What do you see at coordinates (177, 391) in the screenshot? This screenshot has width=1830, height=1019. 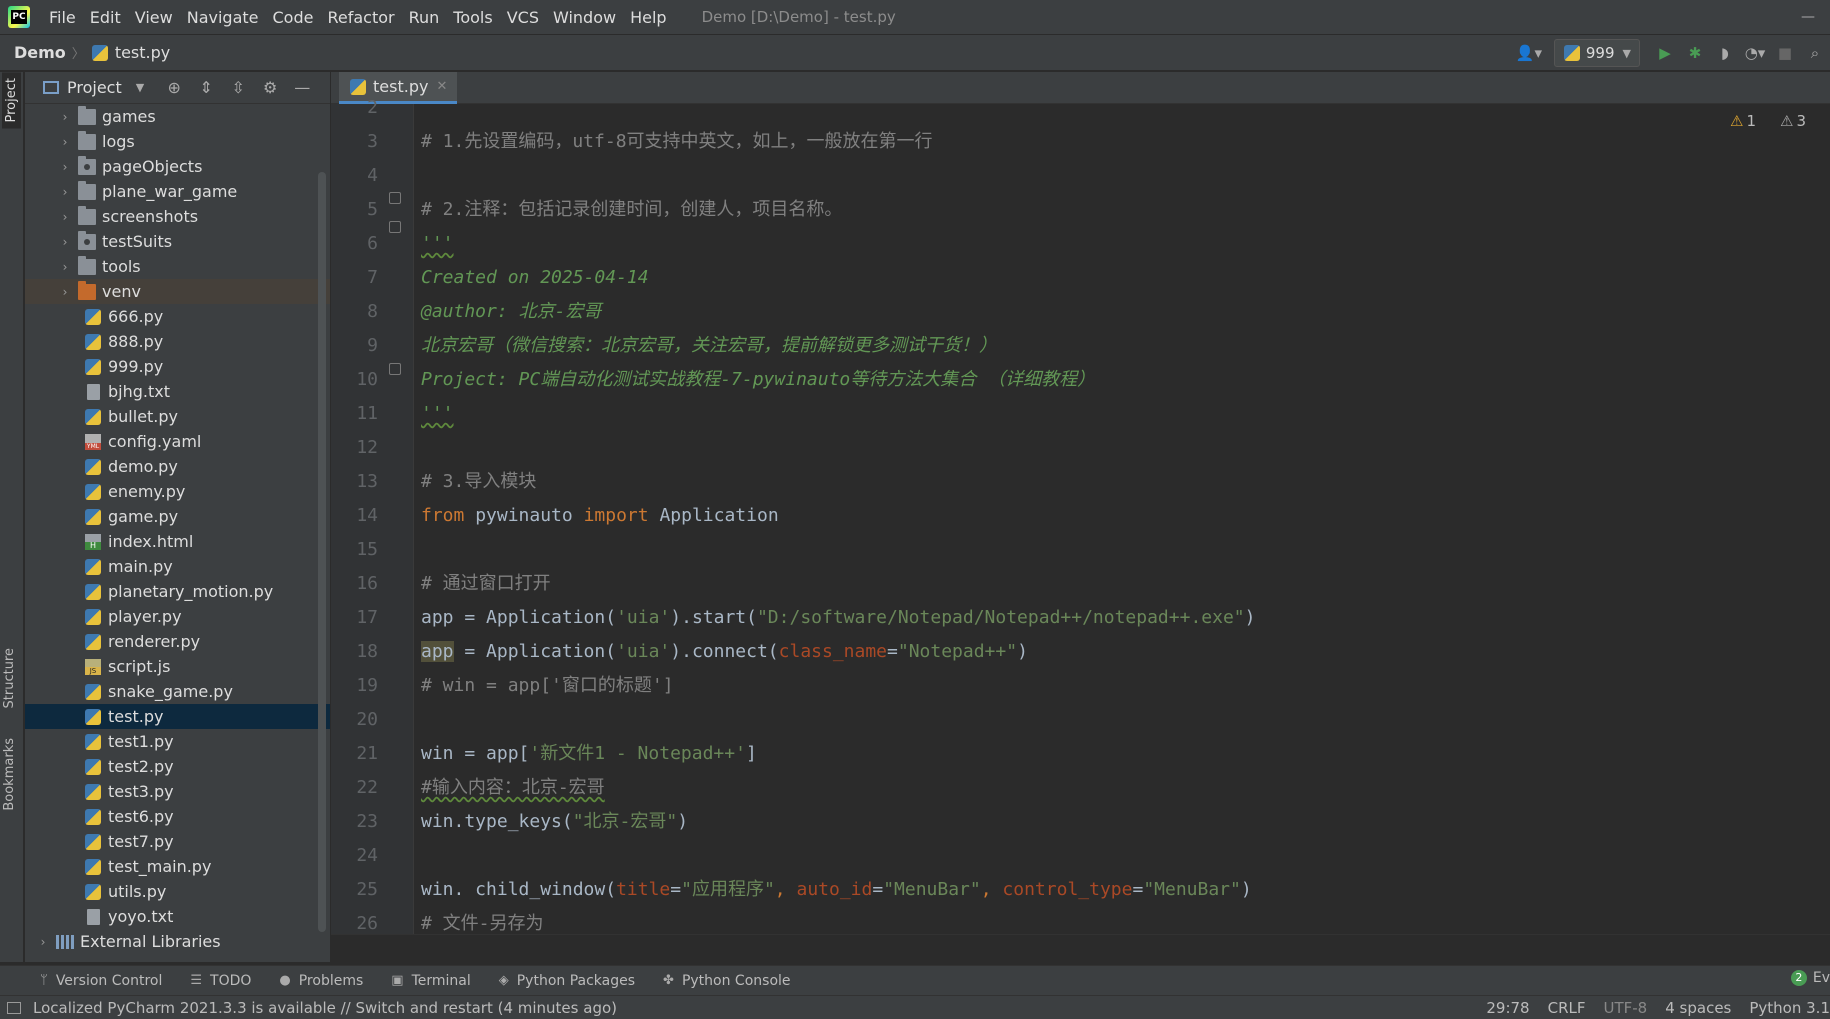 I see `tree-item: bjhg.txt` at bounding box center [177, 391].